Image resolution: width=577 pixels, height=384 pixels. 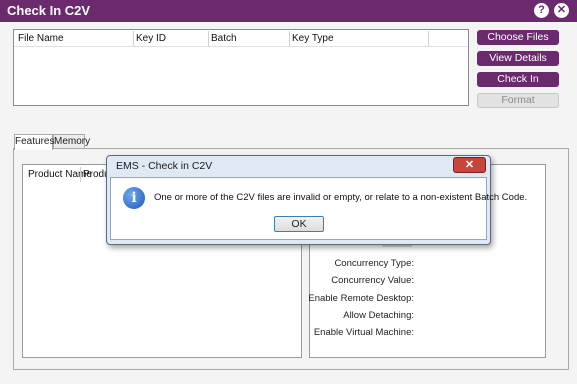 What do you see at coordinates (518, 37) in the screenshot?
I see `choose-files-button: Choose Files` at bounding box center [518, 37].